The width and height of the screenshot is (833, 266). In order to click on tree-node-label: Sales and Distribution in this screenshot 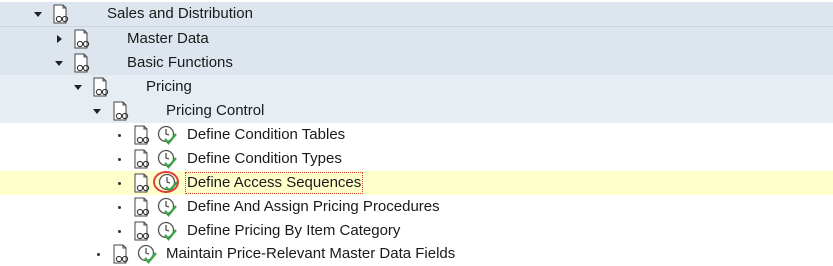, I will do `click(180, 13)`.